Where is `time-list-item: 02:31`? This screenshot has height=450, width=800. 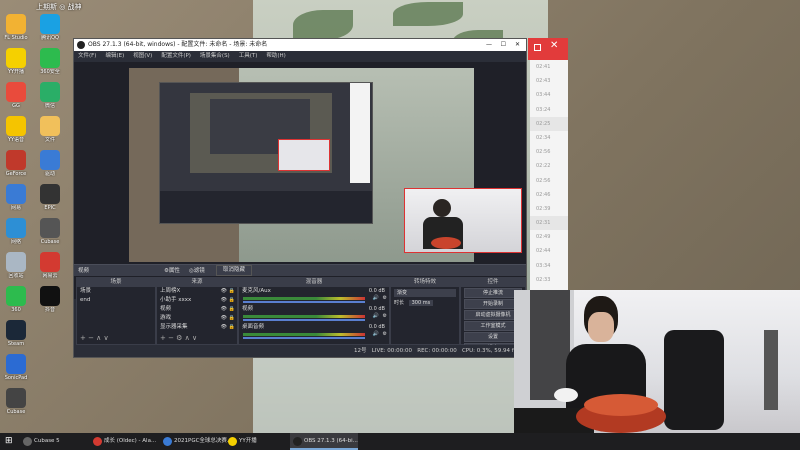 time-list-item: 02:31 is located at coordinates (549, 223).